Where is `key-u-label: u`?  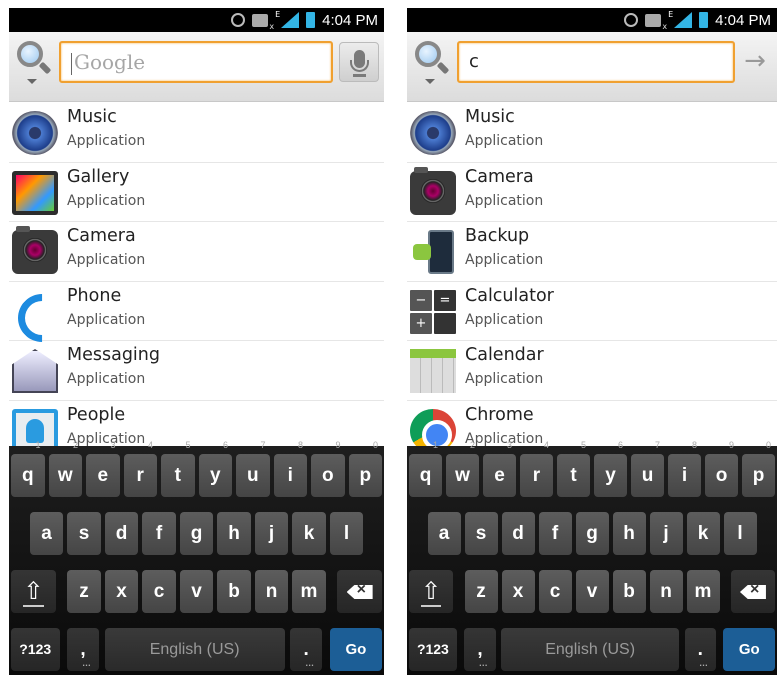 key-u-label: u is located at coordinates (252, 475).